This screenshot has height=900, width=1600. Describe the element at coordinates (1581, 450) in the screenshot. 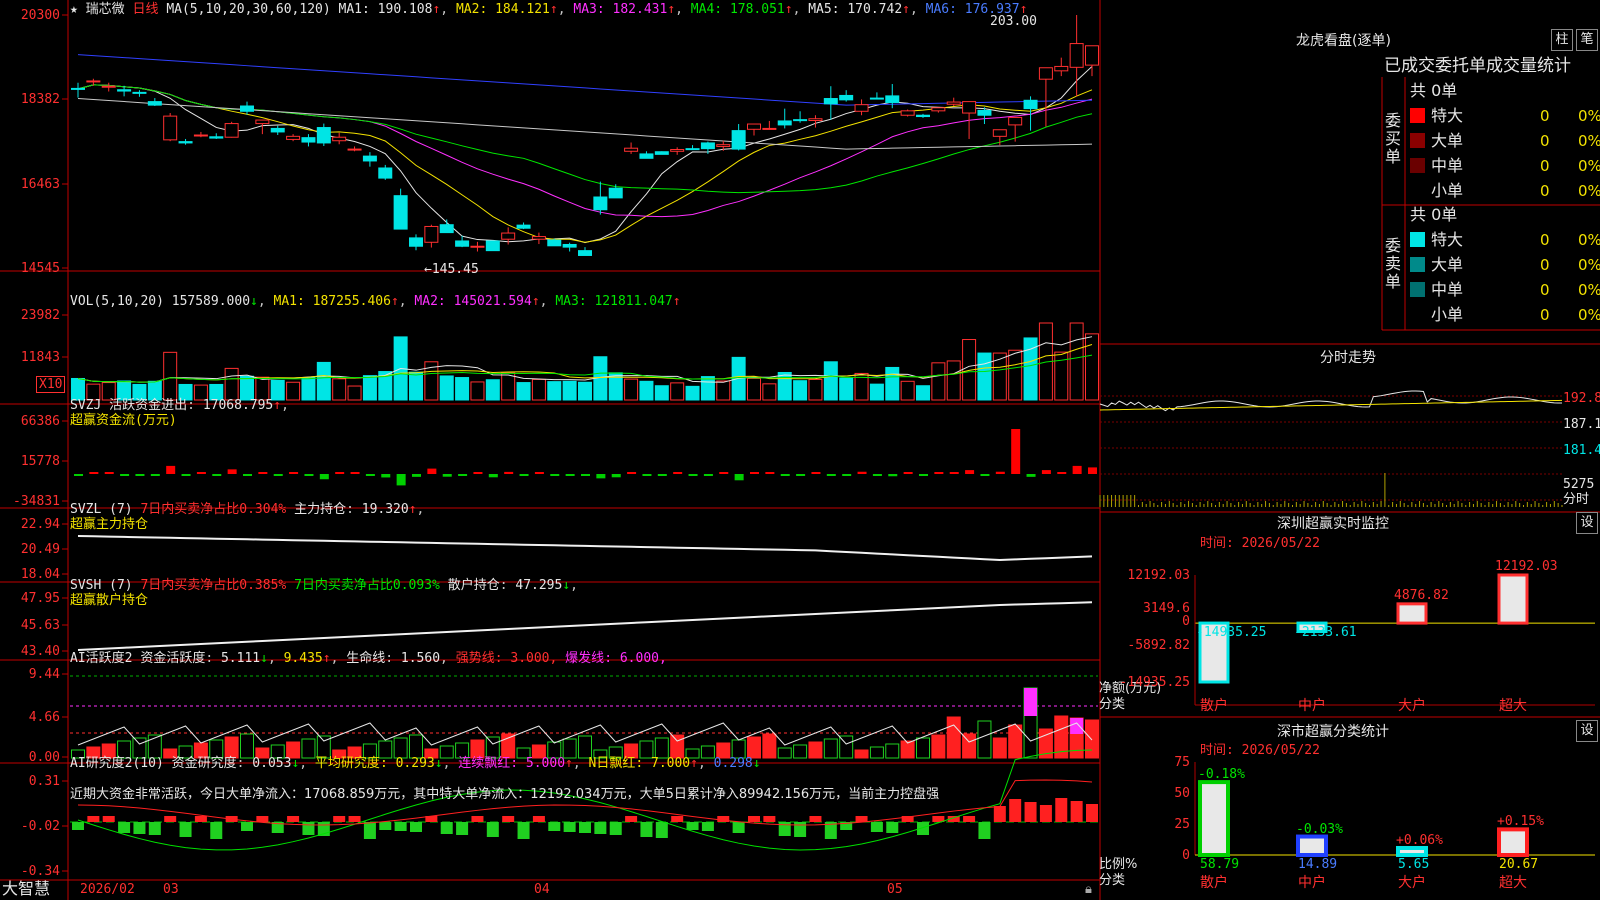

I see `fs-tick-2: 181.4` at that location.